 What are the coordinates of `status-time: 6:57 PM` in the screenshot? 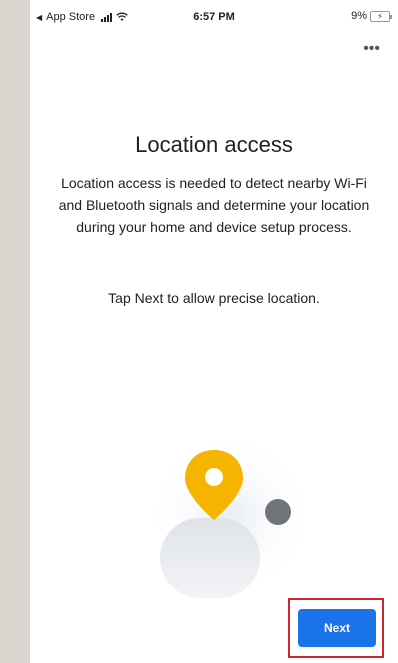 It's located at (214, 17).